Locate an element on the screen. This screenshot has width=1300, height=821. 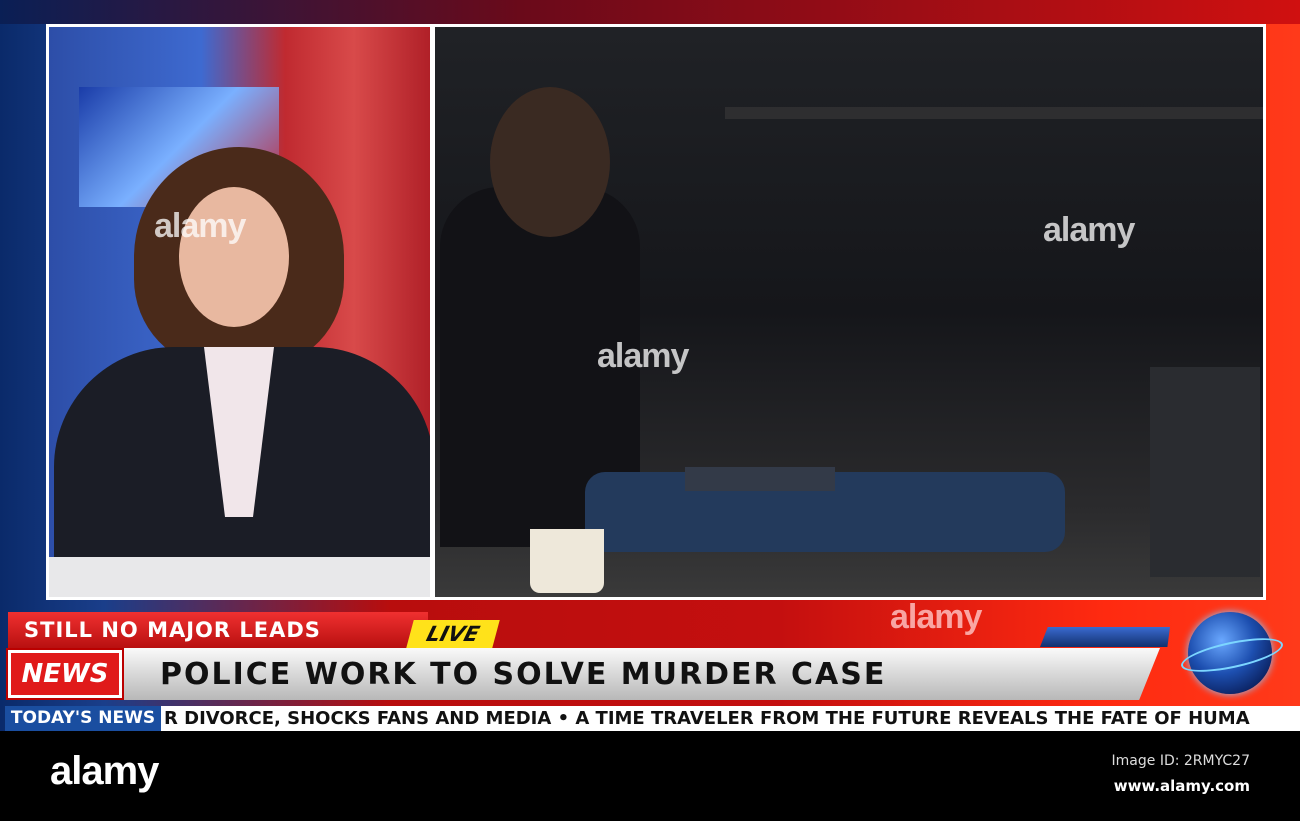
shelves is located at coordinates (994, 113).